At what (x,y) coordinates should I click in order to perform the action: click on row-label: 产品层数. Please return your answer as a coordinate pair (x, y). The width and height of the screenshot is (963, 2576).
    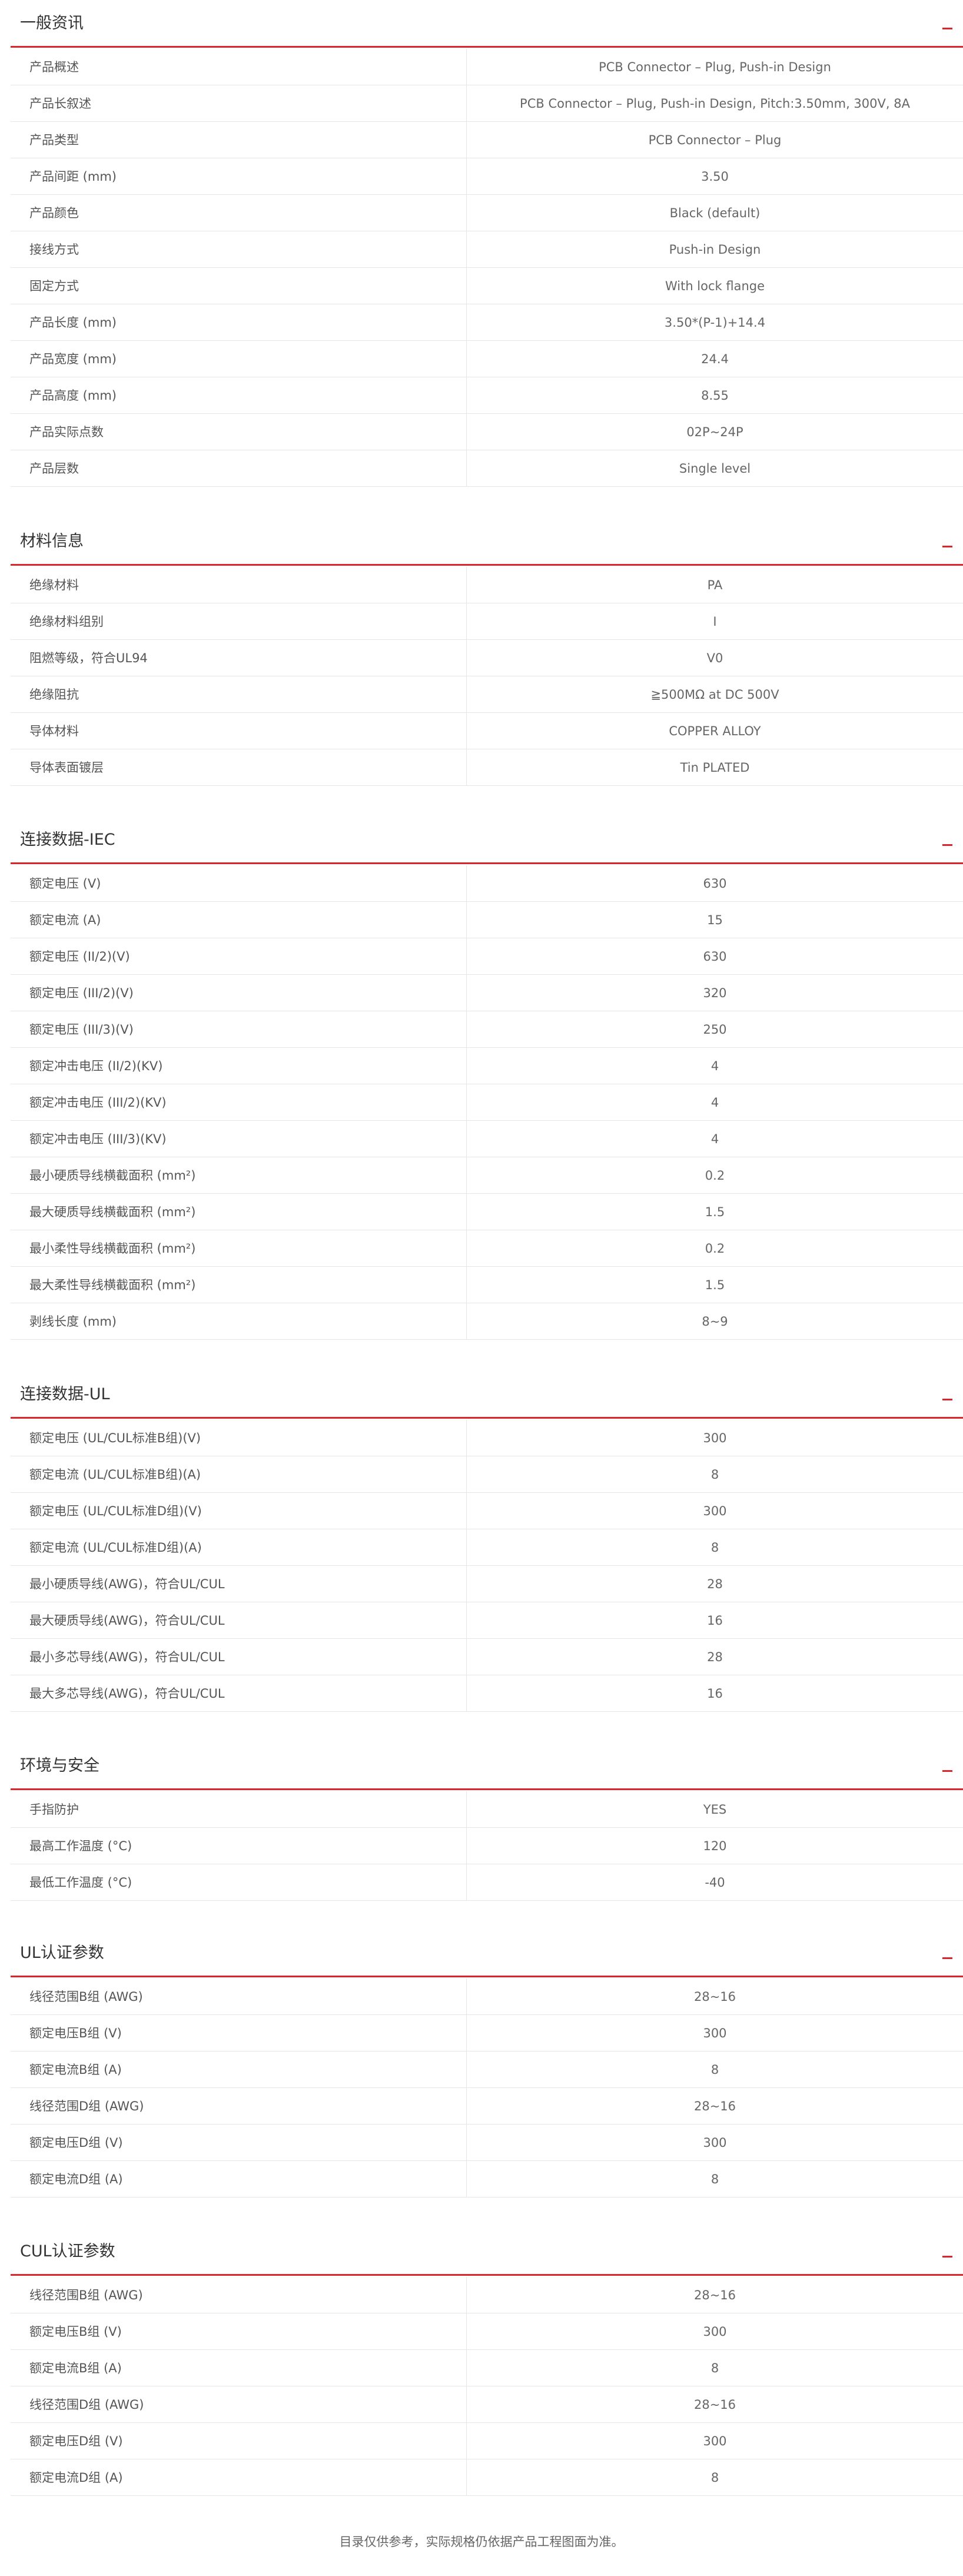
    Looking at the image, I should click on (239, 468).